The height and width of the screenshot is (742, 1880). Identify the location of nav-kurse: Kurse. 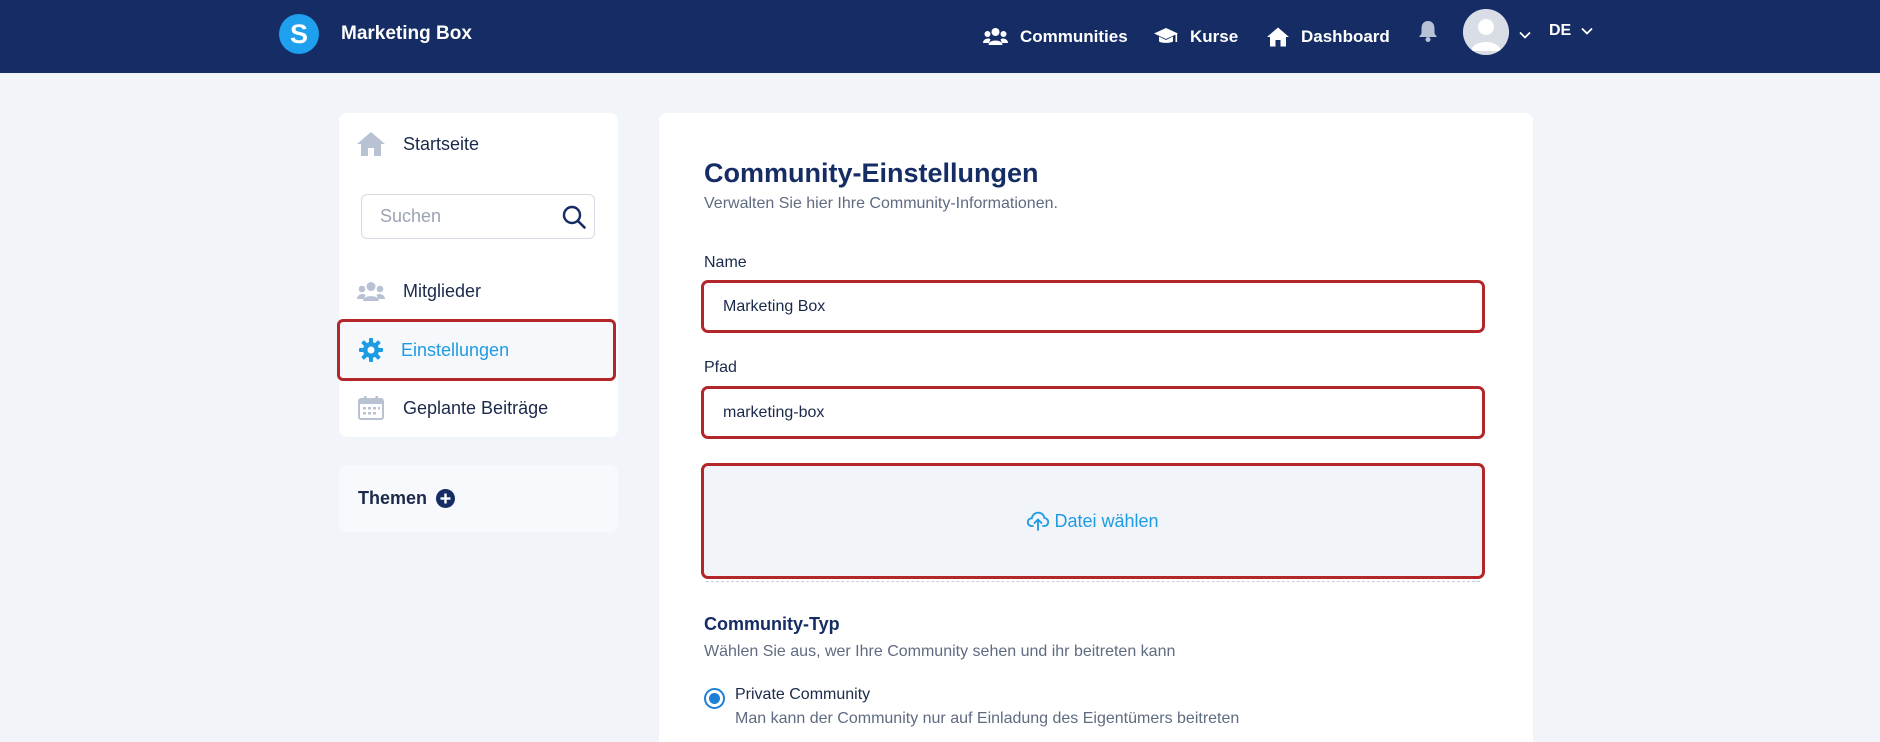
(1196, 36).